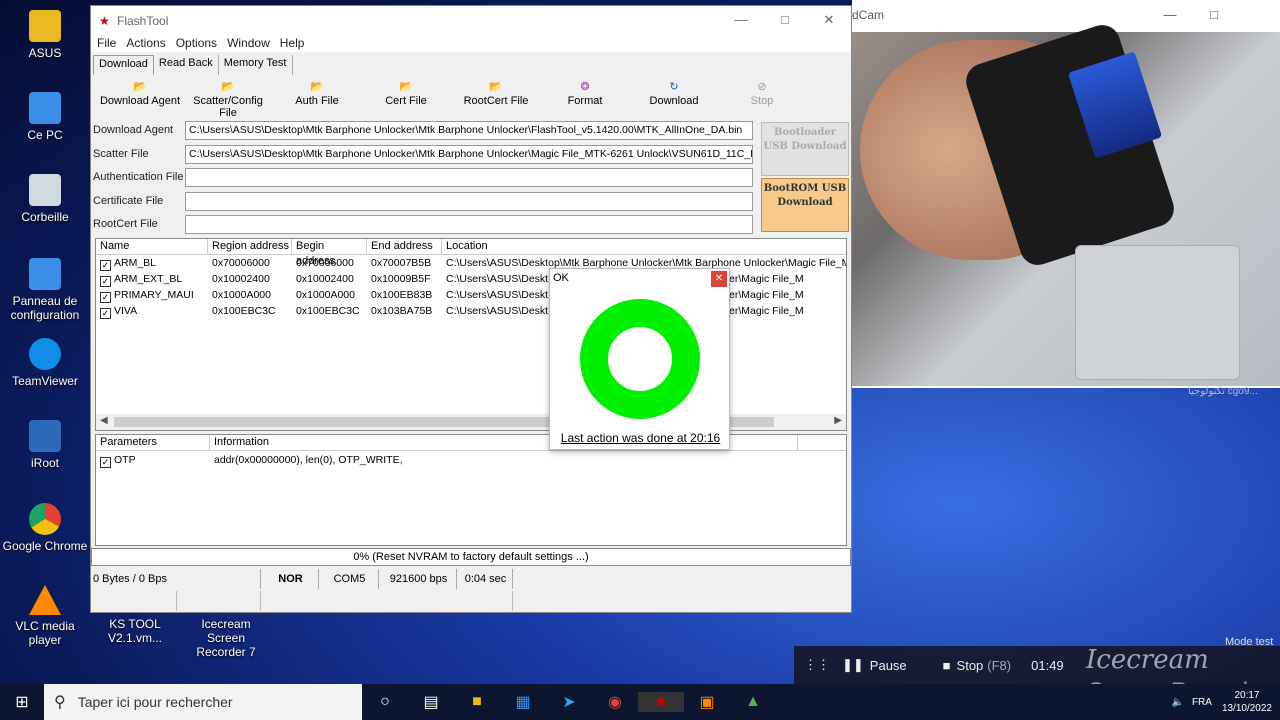  Describe the element at coordinates (248, 44) in the screenshot. I see `menu-window: Window` at that location.